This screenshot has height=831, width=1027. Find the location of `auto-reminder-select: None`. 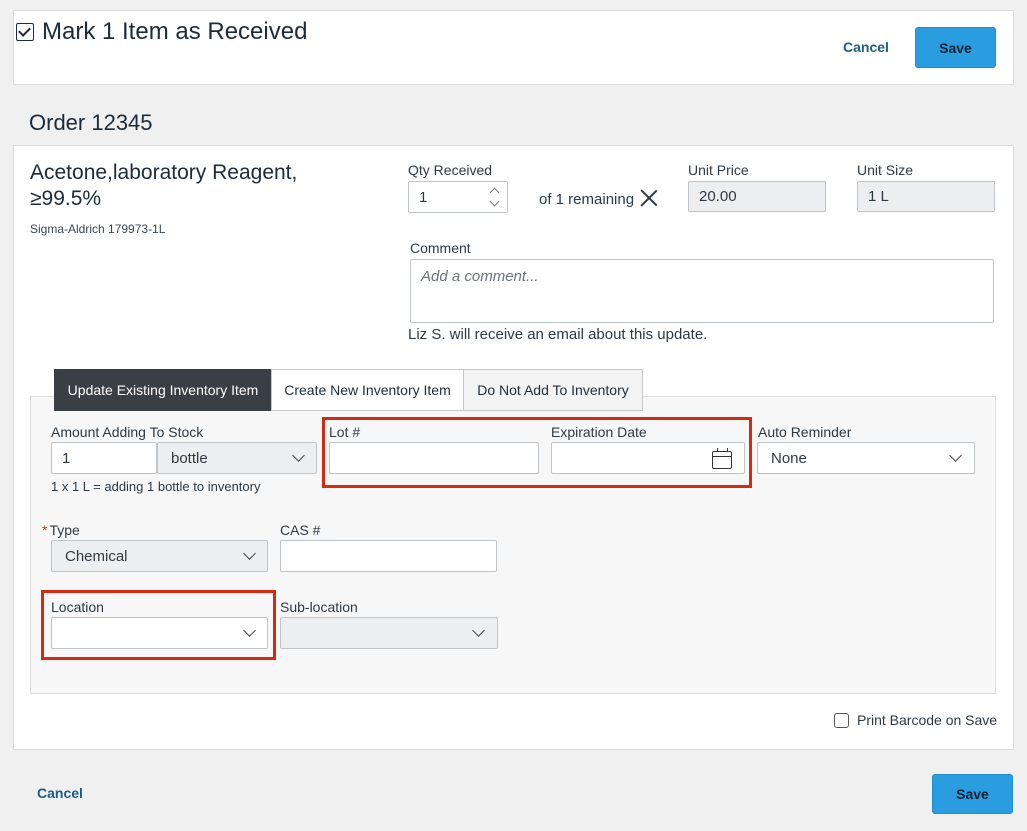

auto-reminder-select: None is located at coordinates (866, 458).